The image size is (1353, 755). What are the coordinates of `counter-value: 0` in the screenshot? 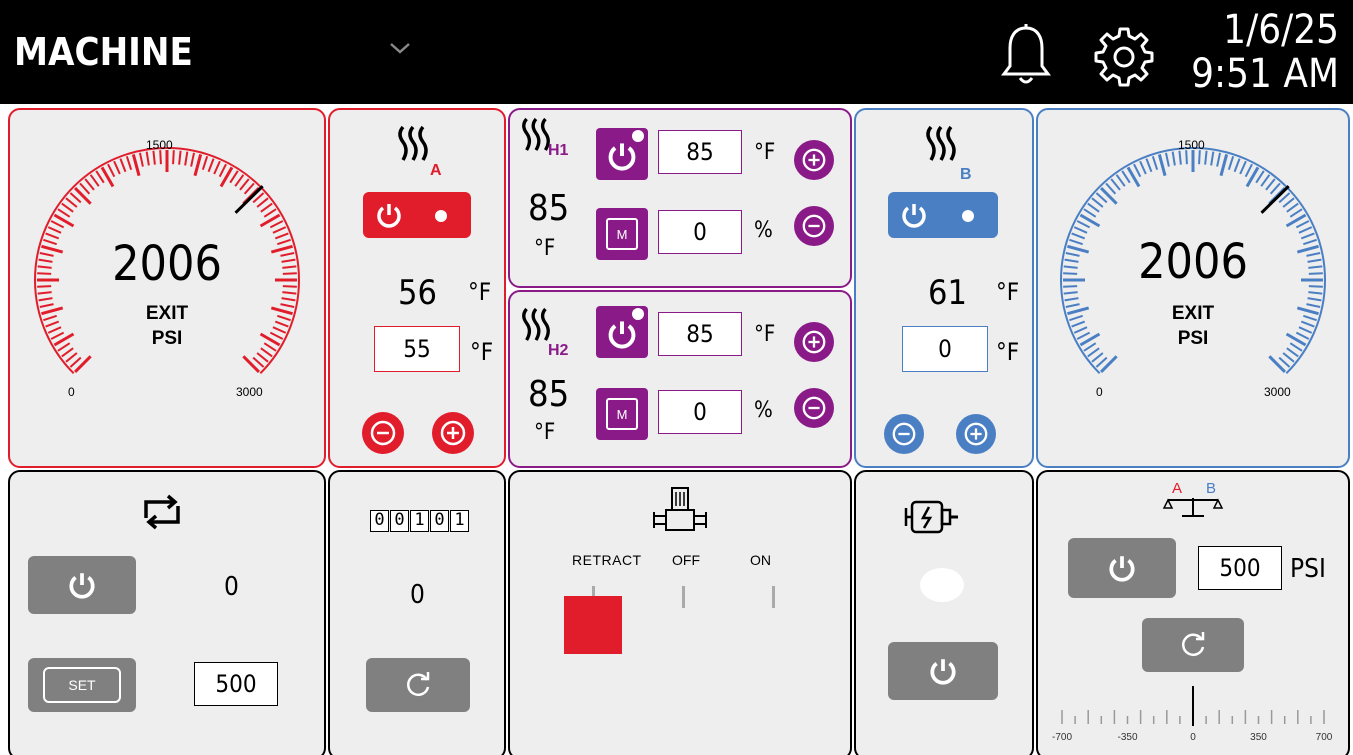 It's located at (417, 595).